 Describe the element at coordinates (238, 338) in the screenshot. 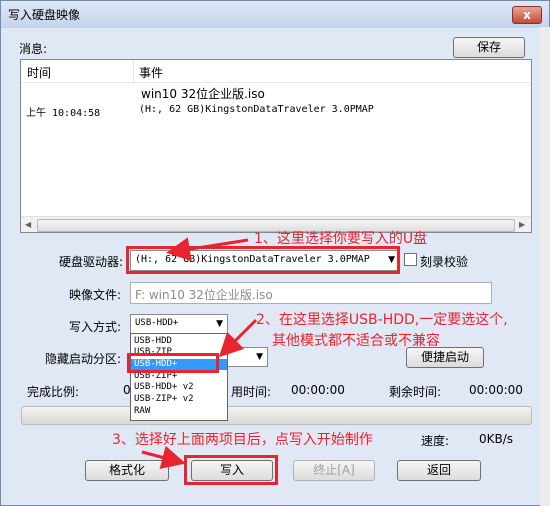

I see `arrow-2-icon` at that location.